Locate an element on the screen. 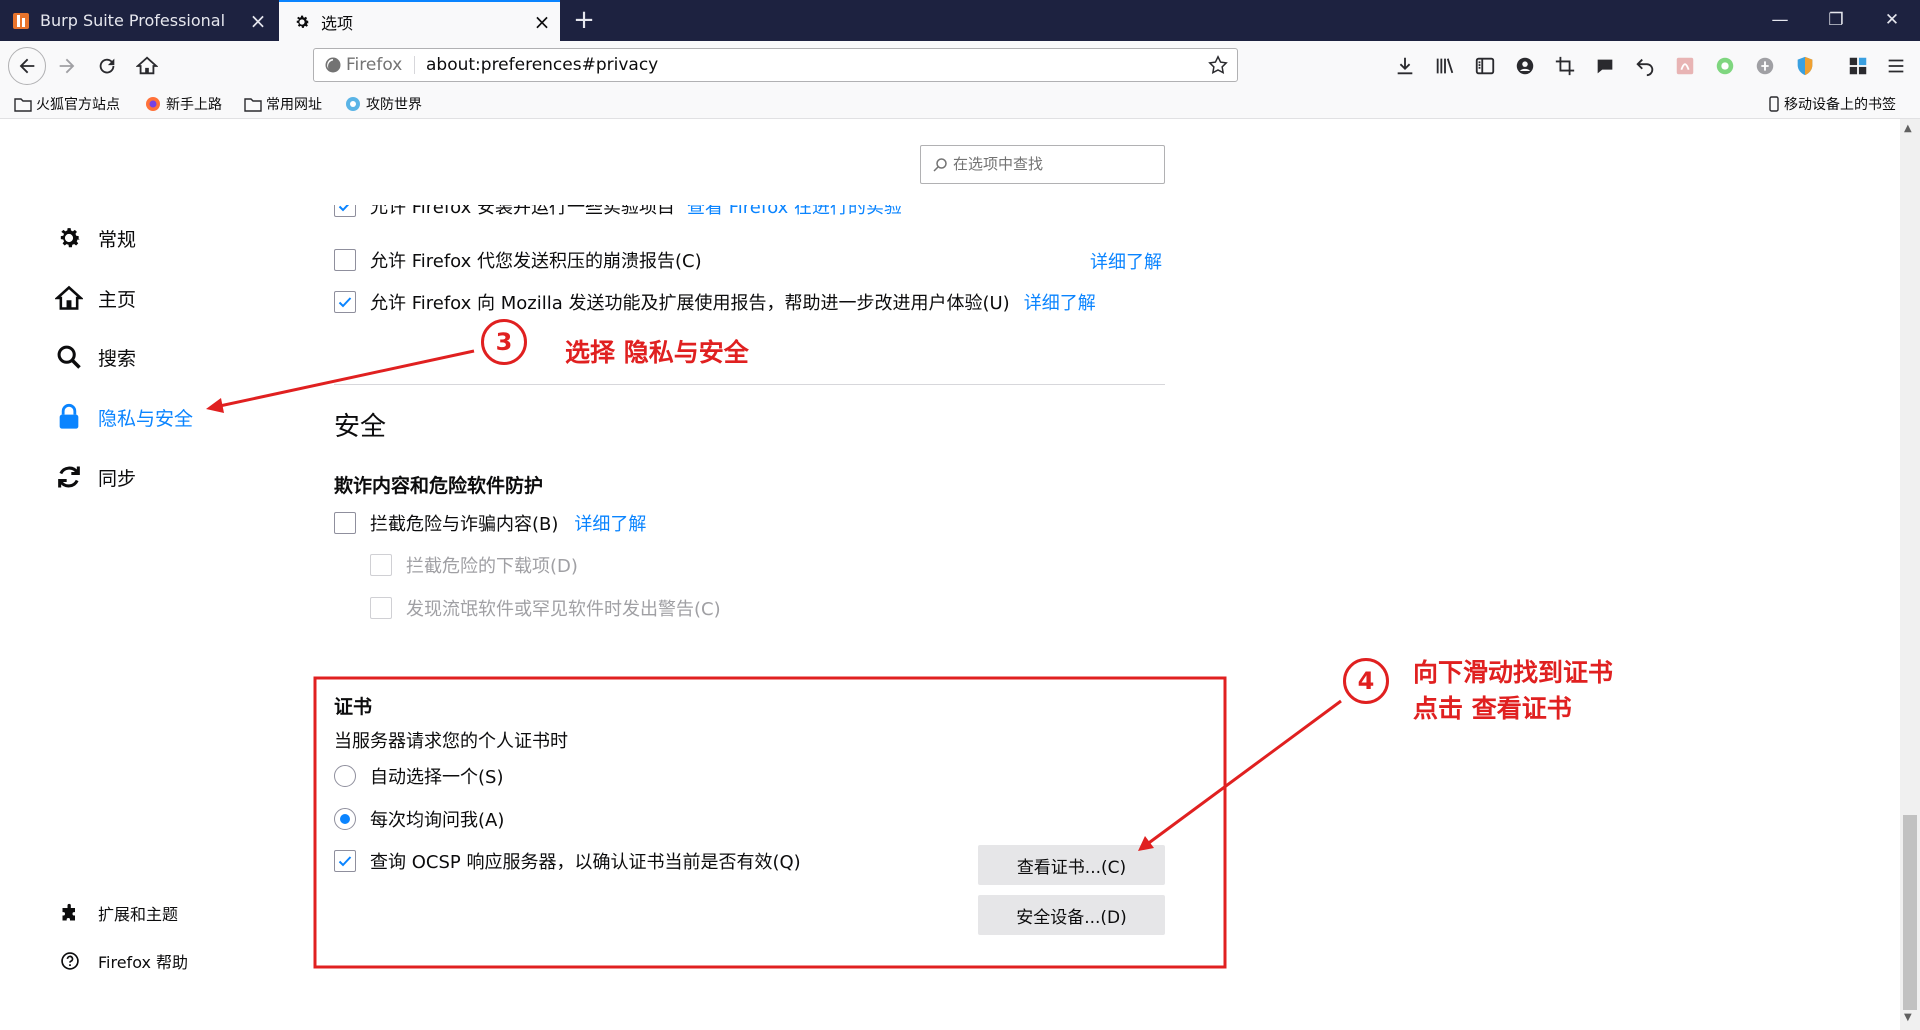 The height and width of the screenshot is (1030, 1920). step4-arrow-line is located at coordinates (1243, 773).